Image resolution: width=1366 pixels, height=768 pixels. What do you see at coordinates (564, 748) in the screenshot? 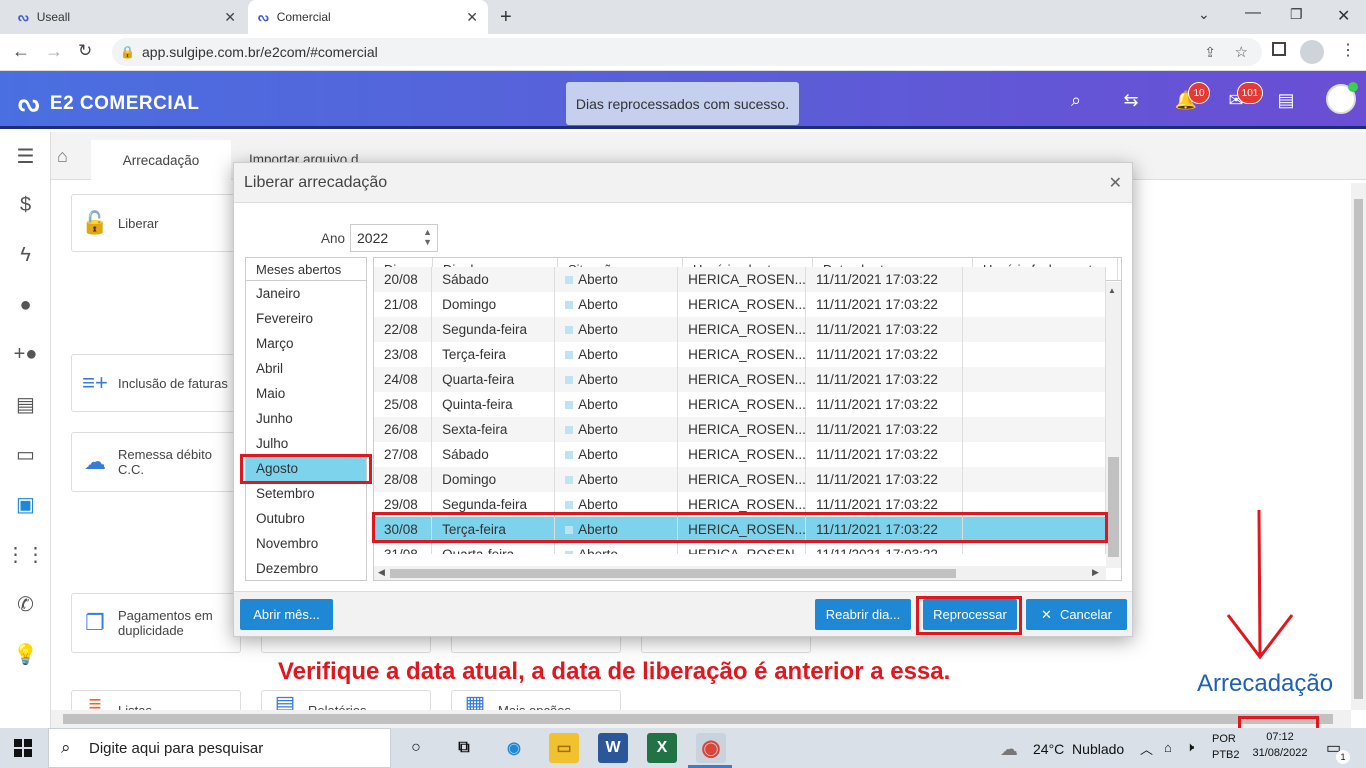
I see `file-explorer-icon: ▭` at bounding box center [564, 748].